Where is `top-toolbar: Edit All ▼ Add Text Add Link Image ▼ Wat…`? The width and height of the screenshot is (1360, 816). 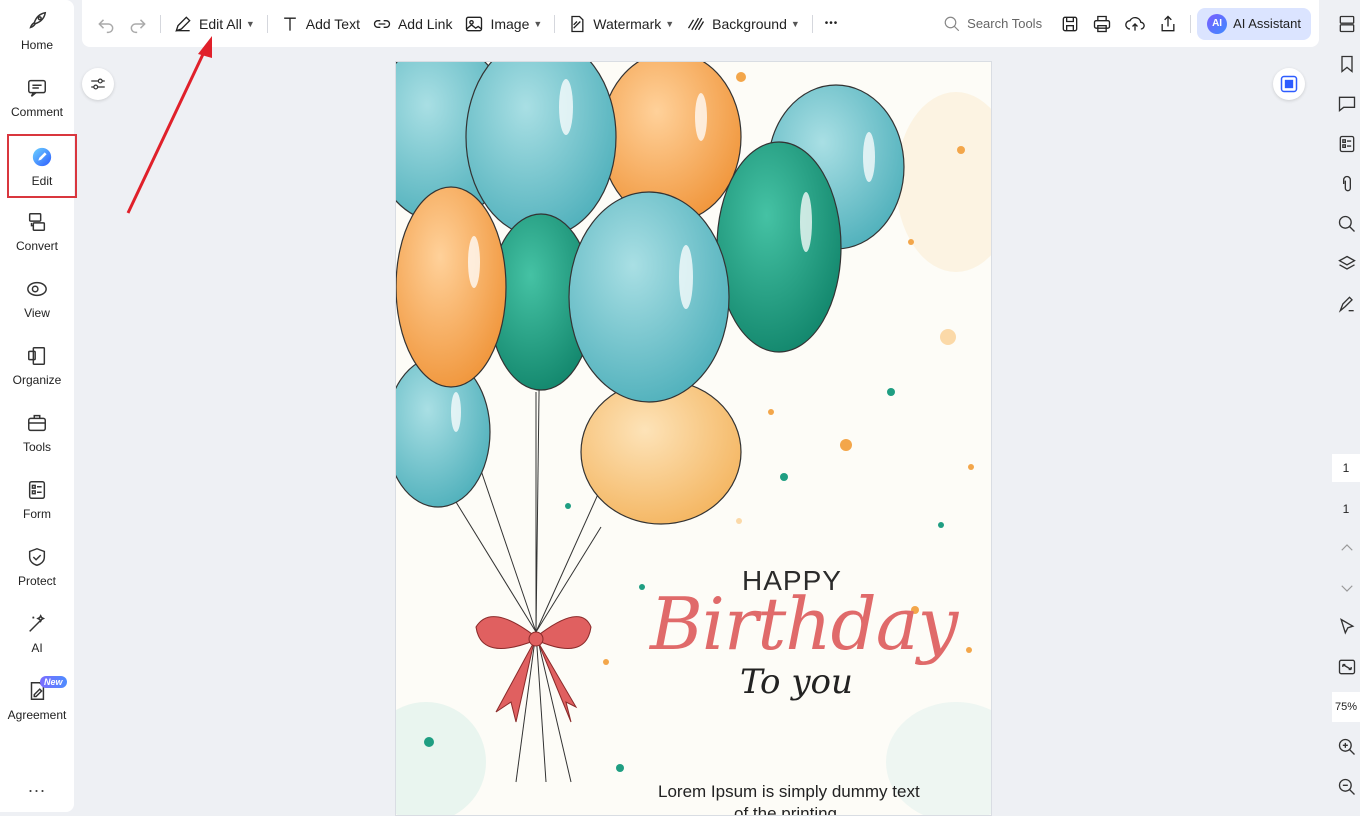
top-toolbar: Edit All ▼ Add Text Add Link Image ▼ Wat… is located at coordinates (700, 23).